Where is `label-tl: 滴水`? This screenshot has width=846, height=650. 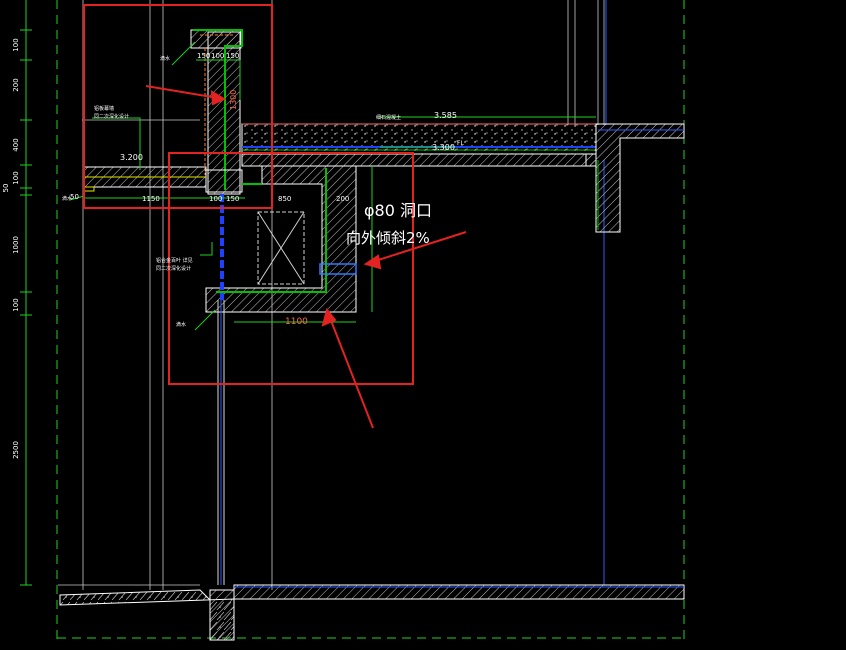
label-tl: 滴水 is located at coordinates (165, 58).